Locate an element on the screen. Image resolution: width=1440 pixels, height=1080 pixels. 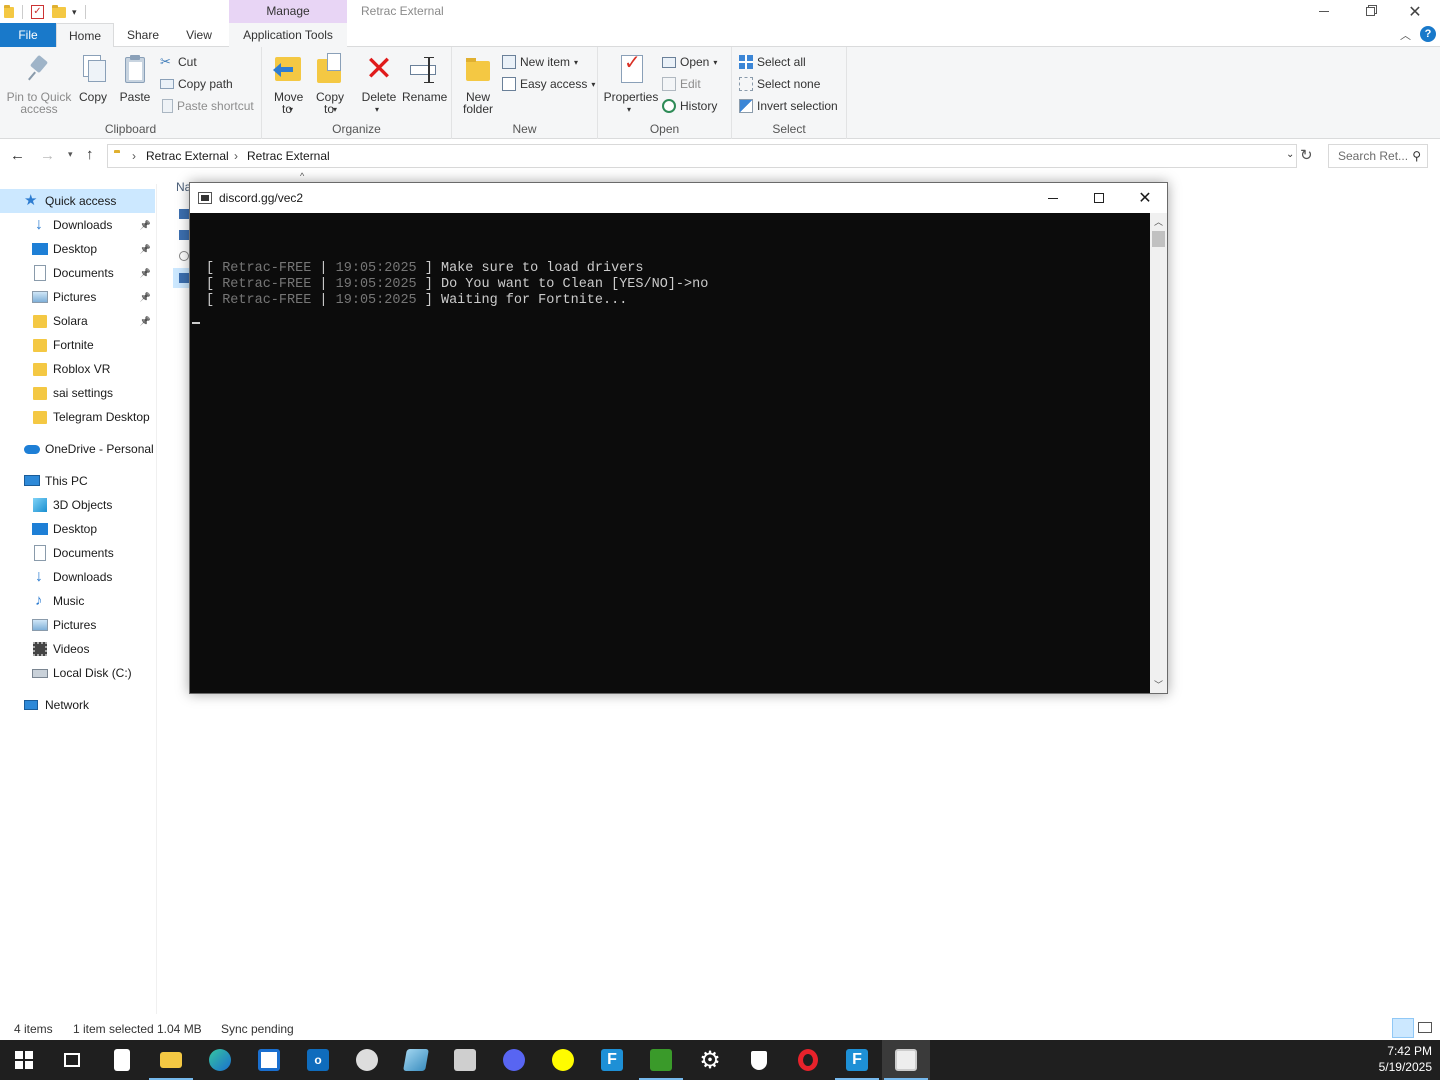
taskbar-opera is located at coordinates (808, 1060).